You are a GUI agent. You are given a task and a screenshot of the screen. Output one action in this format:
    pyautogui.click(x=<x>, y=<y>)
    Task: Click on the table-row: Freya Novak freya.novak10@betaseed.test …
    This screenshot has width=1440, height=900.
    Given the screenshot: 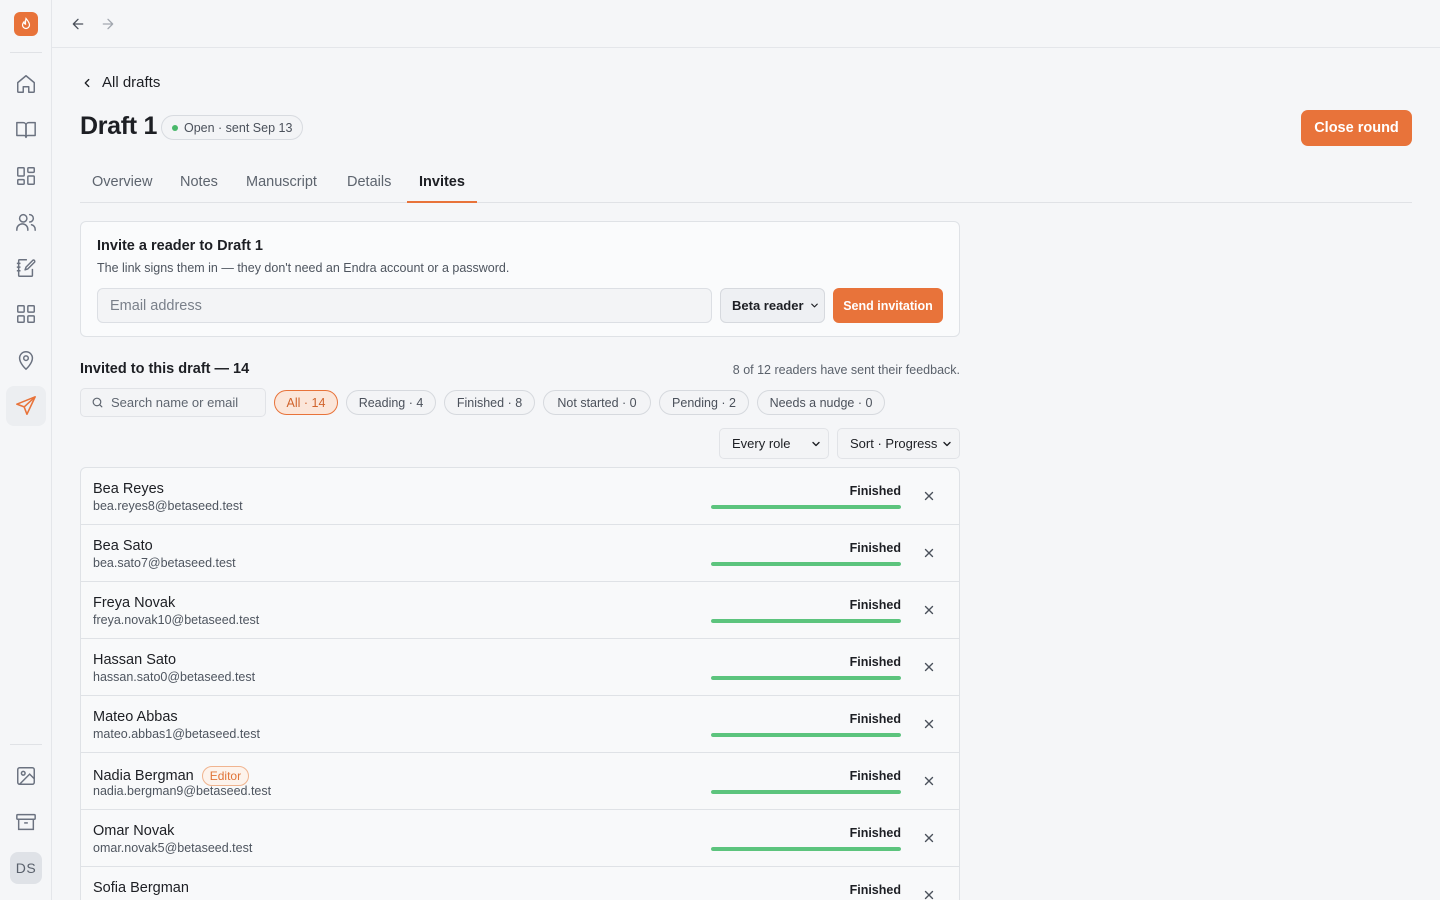 What is the action you would take?
    pyautogui.click(x=520, y=610)
    